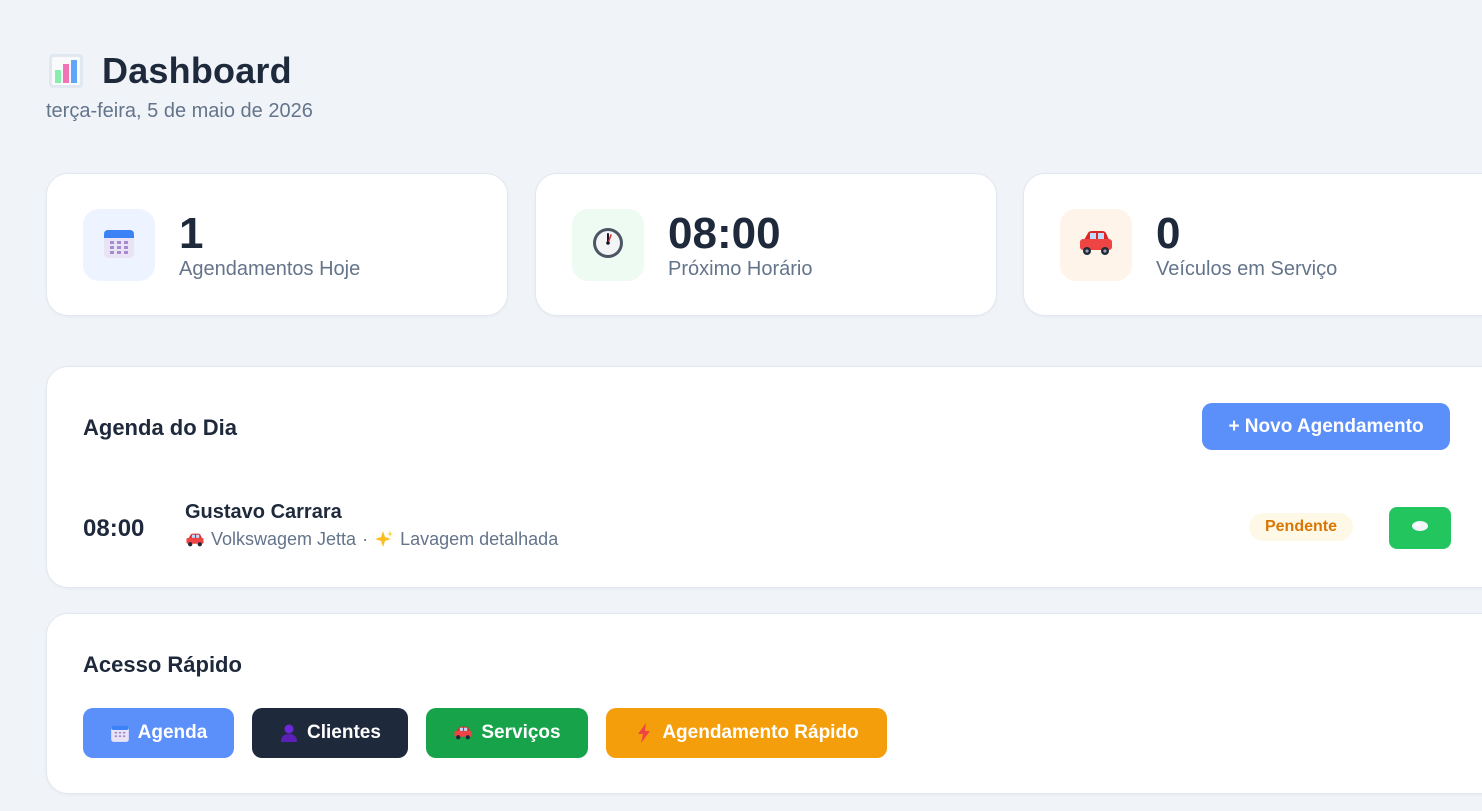 The height and width of the screenshot is (811, 1482). Describe the element at coordinates (162, 664) in the screenshot. I see `quick-access-title: Acesso Rápido` at that location.